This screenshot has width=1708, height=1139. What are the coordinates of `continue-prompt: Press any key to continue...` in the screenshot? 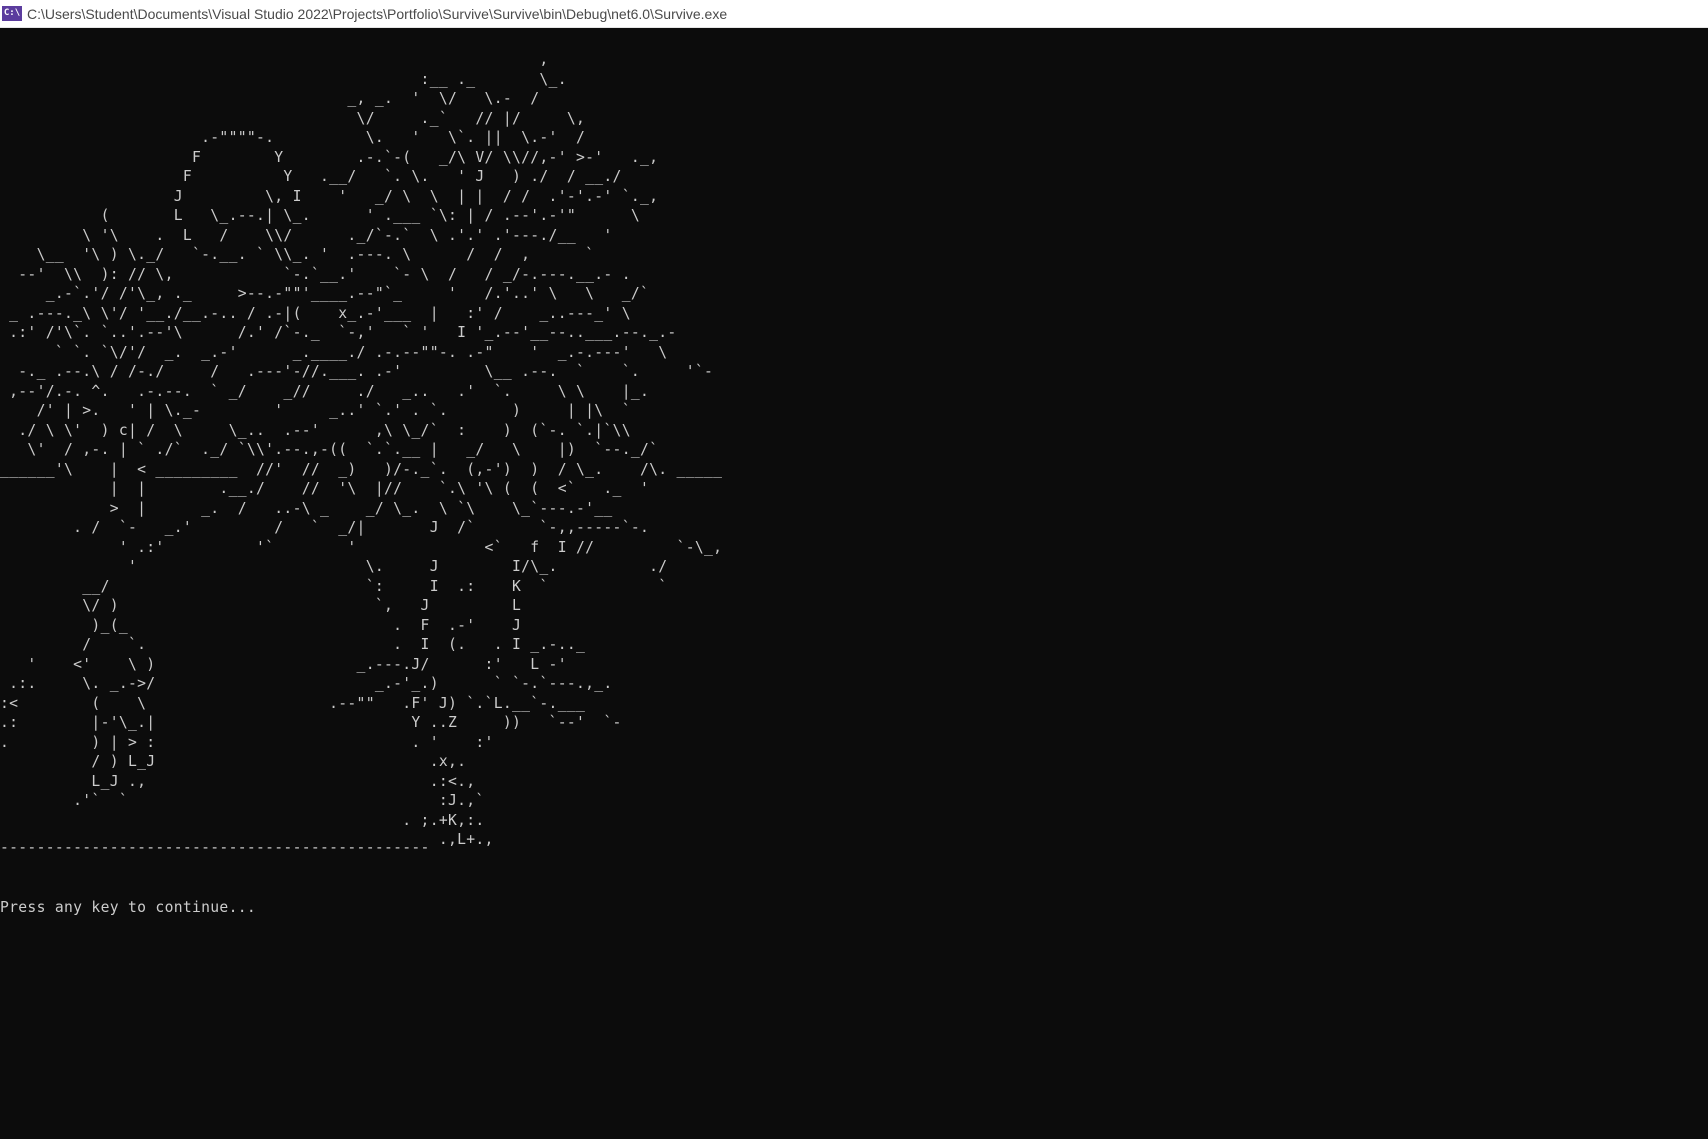 It's located at (128, 907).